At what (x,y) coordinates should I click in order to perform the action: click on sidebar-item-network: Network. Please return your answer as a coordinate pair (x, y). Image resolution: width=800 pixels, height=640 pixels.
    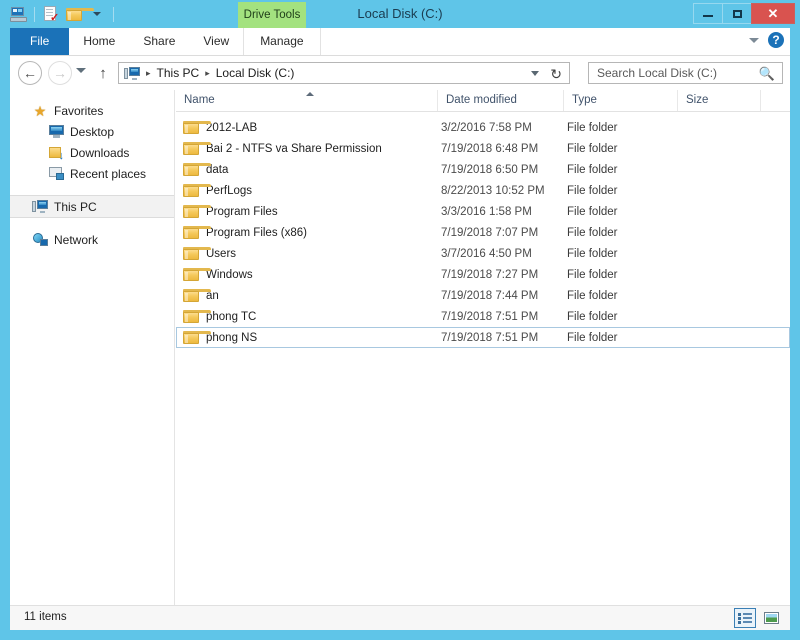
    Looking at the image, I should click on (92, 239).